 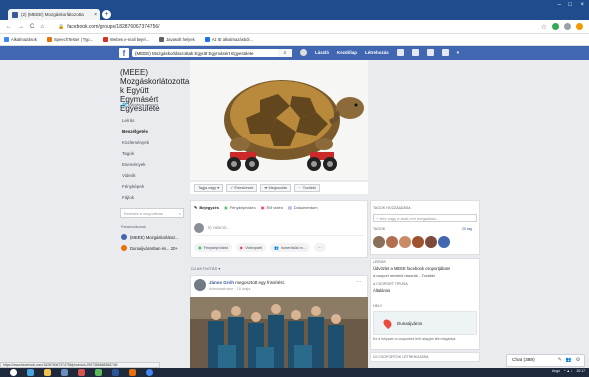 What do you see at coordinates (162, 39) in the screenshot?
I see `bookmark-icon` at bounding box center [162, 39].